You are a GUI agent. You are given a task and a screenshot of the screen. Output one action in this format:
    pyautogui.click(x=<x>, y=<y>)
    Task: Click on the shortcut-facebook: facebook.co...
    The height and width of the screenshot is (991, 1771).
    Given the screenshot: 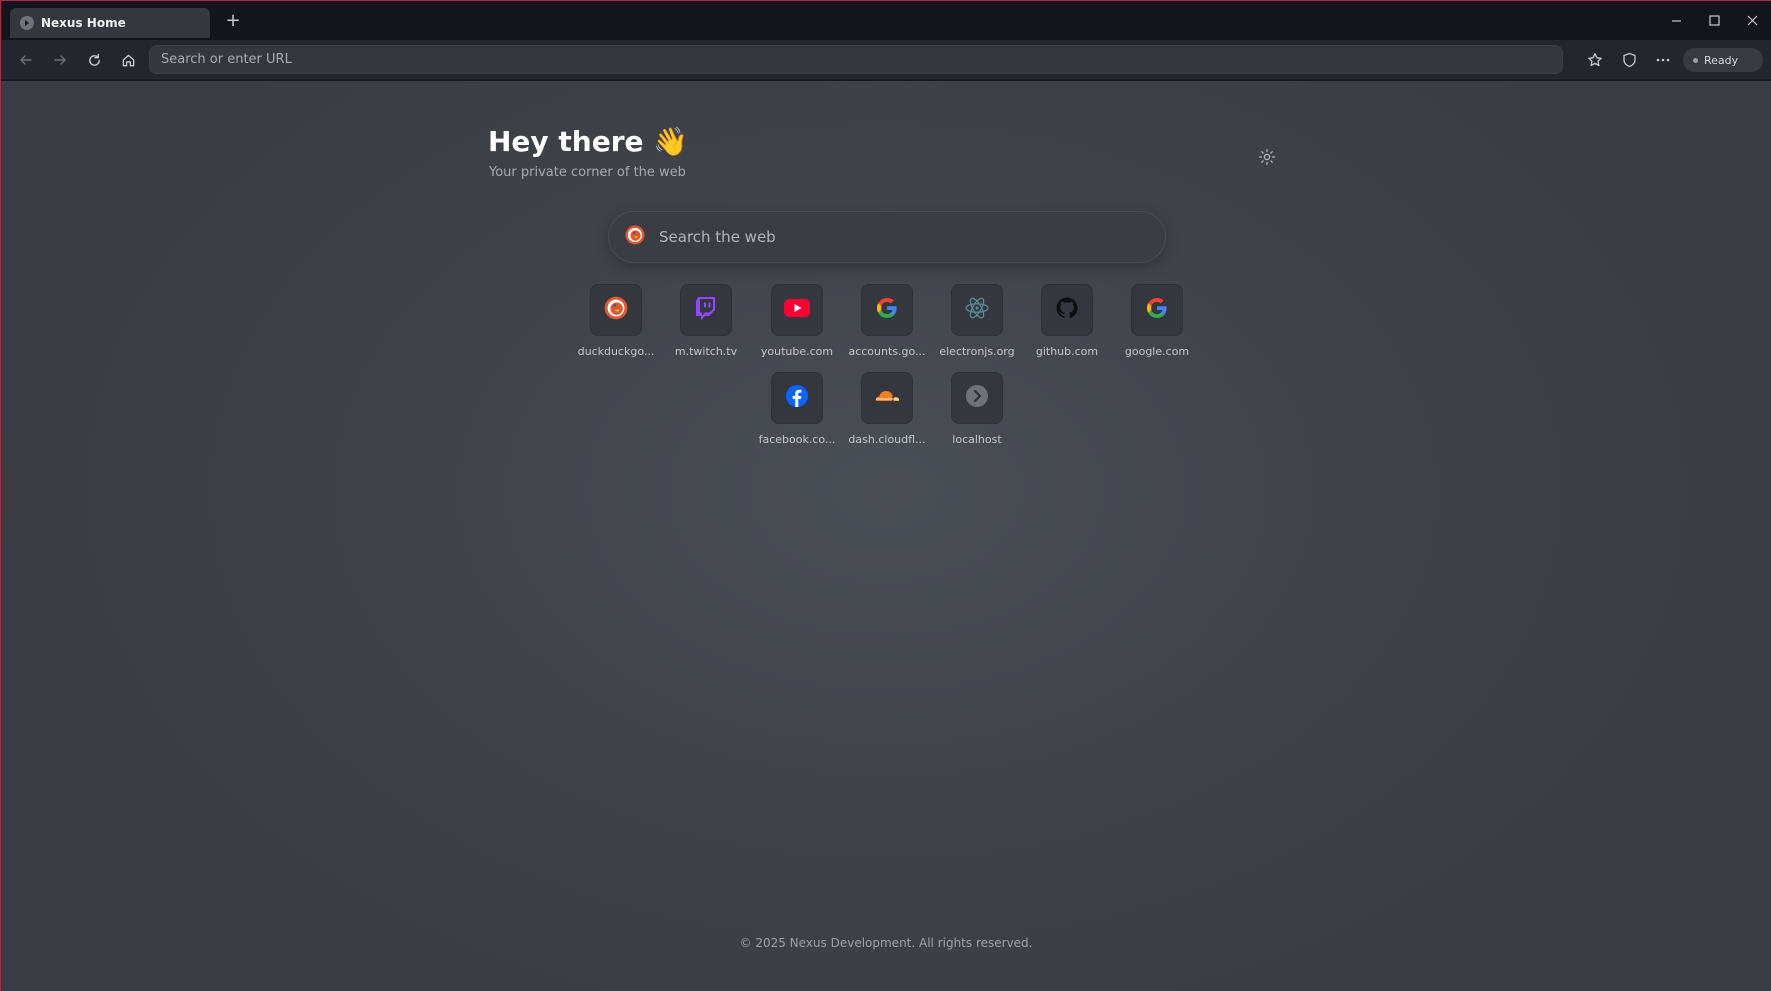 What is the action you would take?
    pyautogui.click(x=797, y=412)
    